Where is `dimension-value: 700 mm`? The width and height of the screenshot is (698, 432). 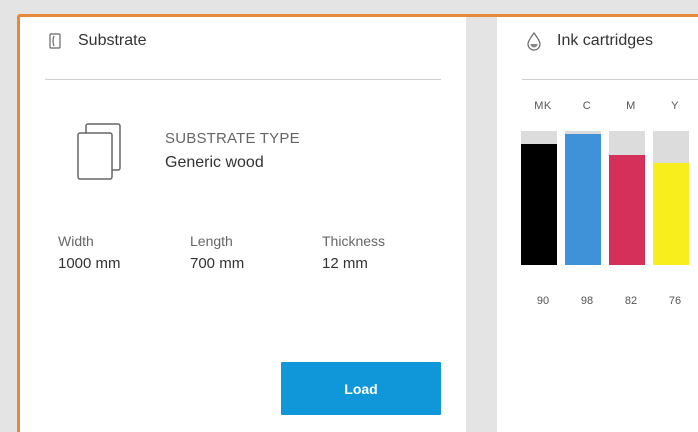
dimension-value: 700 mm is located at coordinates (217, 263).